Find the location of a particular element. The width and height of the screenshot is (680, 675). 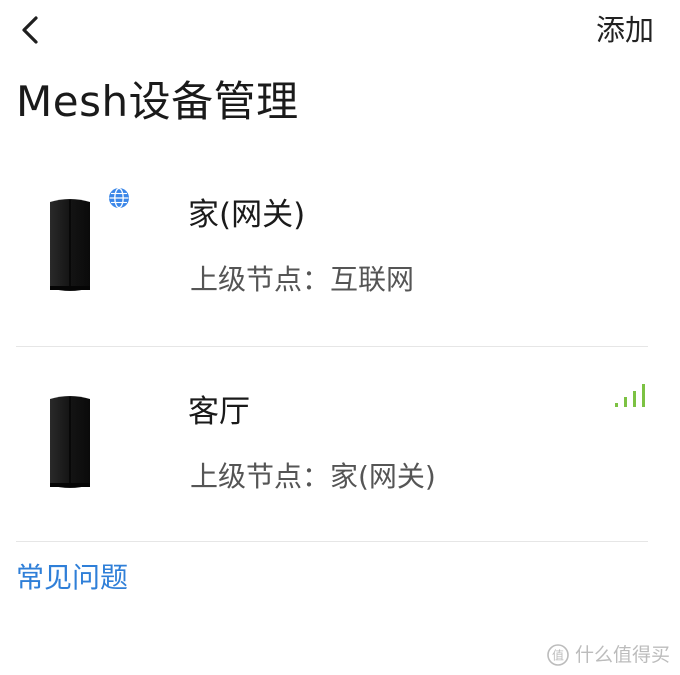

device-name: 客厅 is located at coordinates (219, 412).